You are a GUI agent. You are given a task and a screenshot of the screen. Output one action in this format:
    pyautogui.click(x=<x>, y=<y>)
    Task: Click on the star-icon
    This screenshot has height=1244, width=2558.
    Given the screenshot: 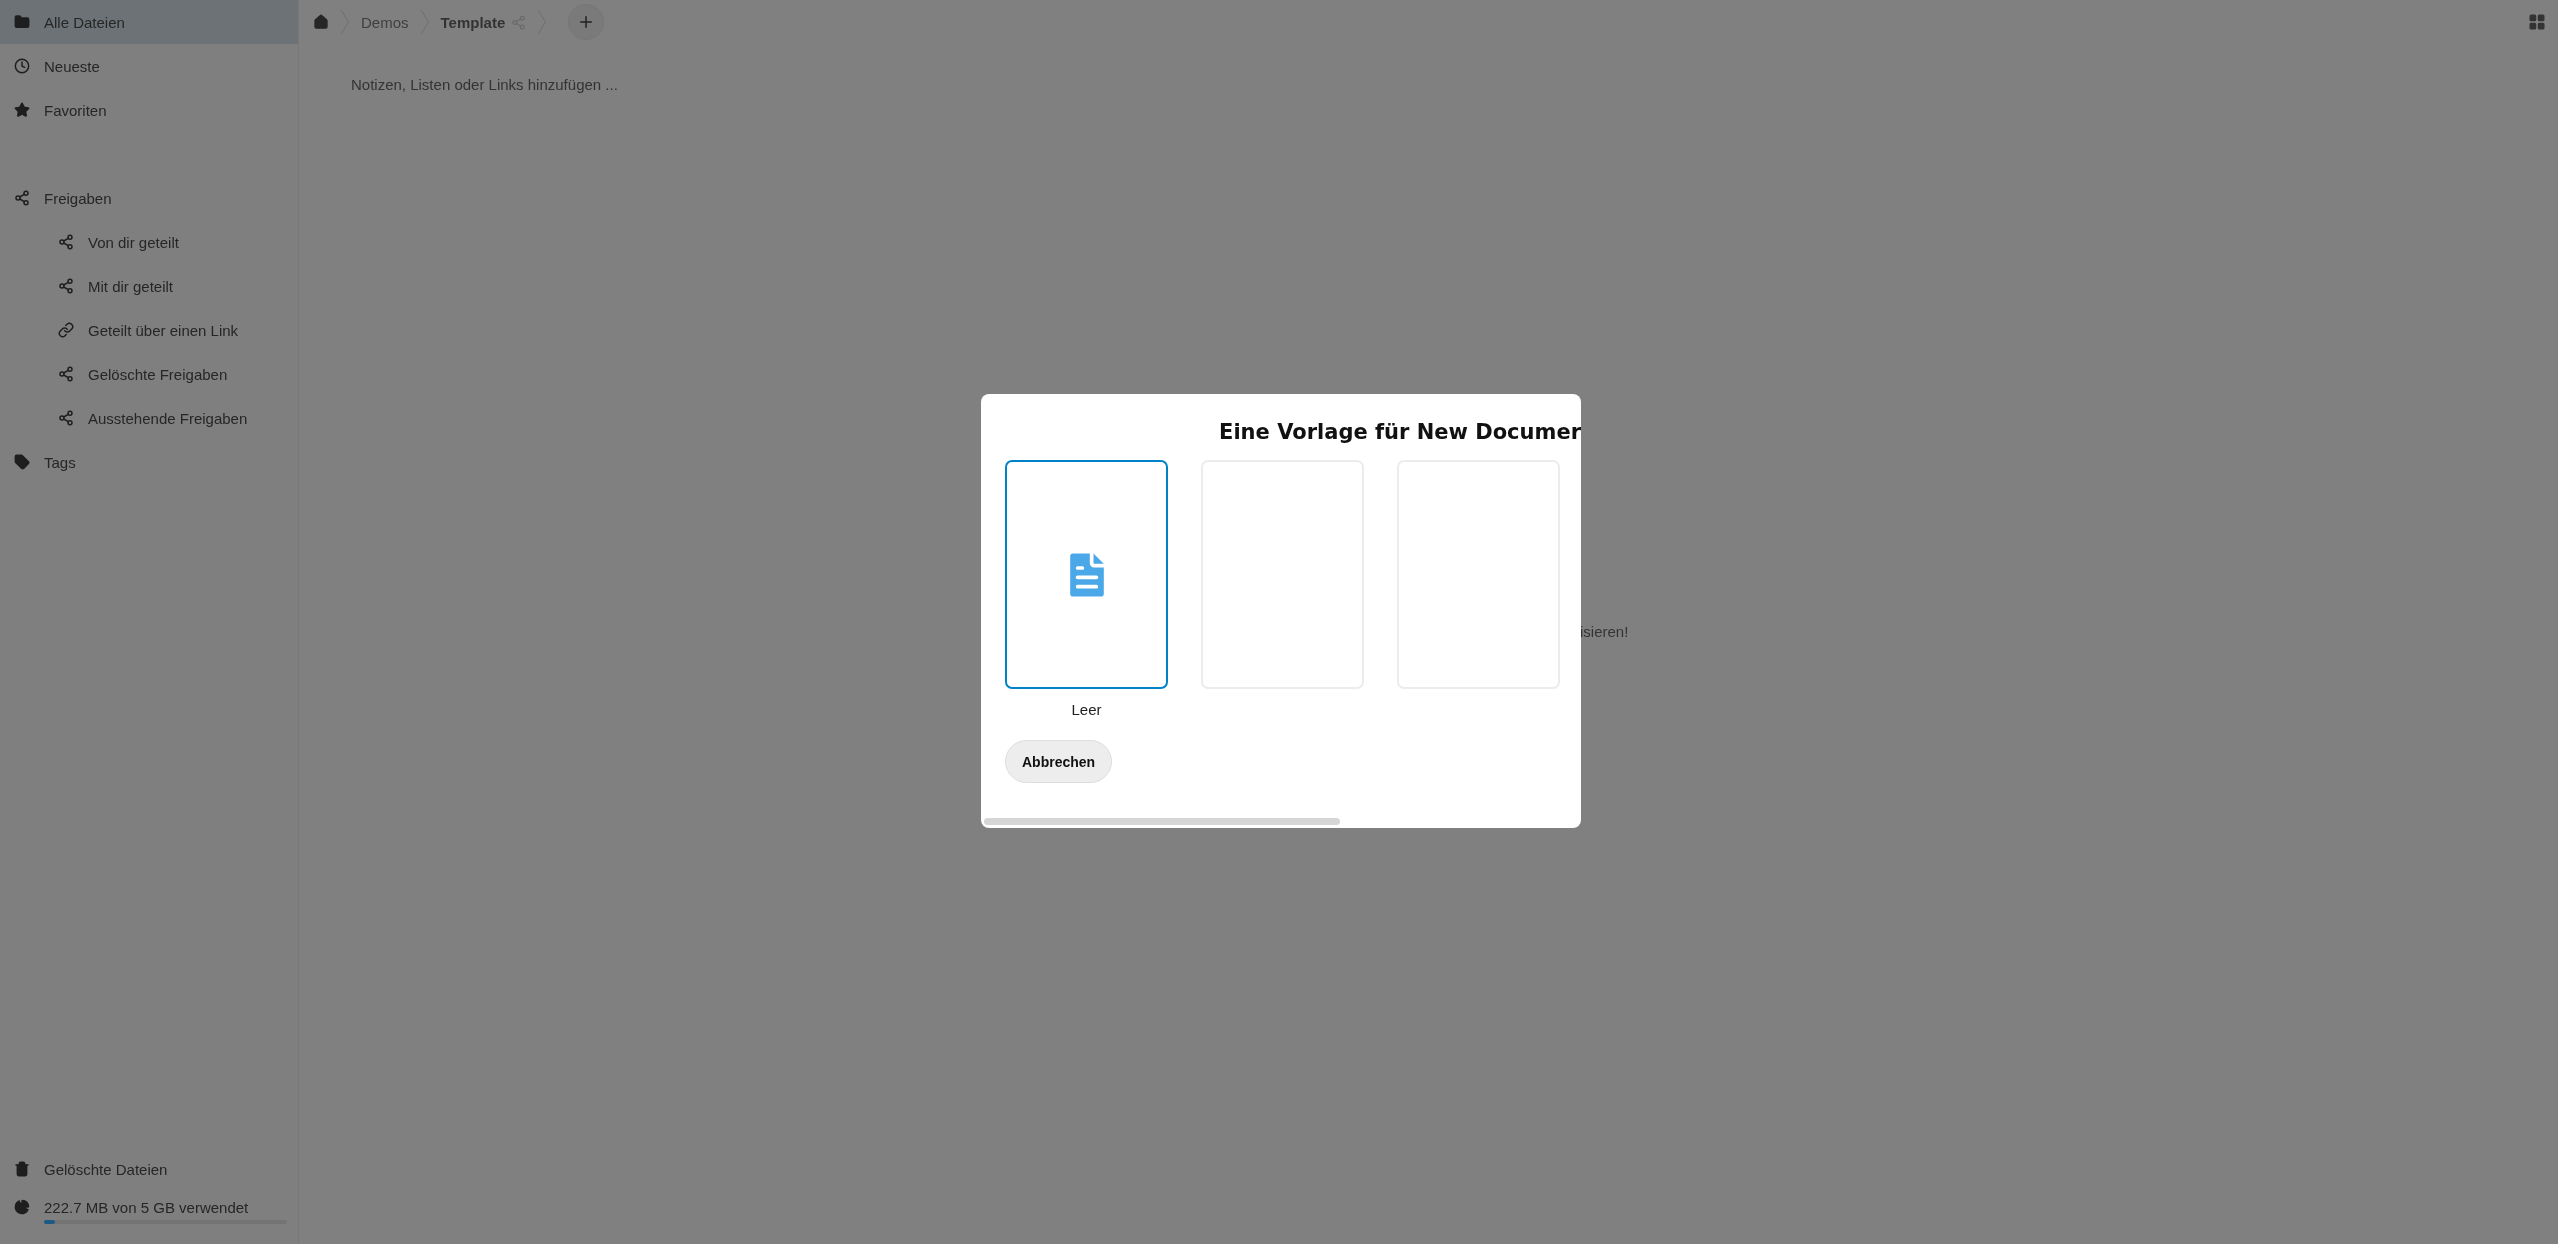 What is the action you would take?
    pyautogui.click(x=22, y=110)
    